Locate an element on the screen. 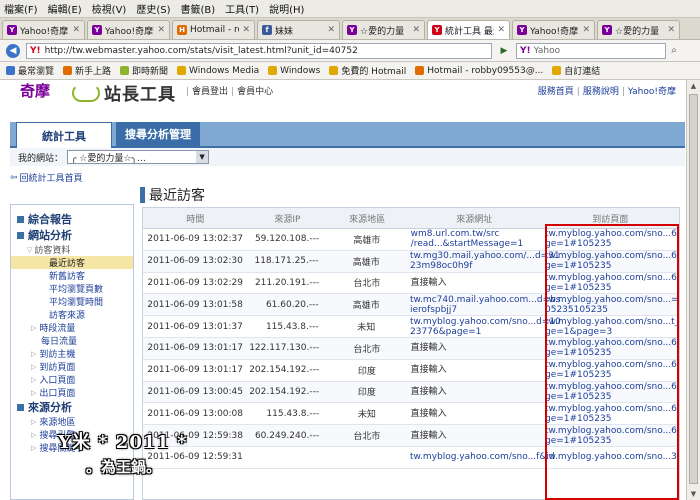 The image size is (700, 500). sidebar-item-avg-pages: 平均瀏覽頁數 is located at coordinates (72, 288).